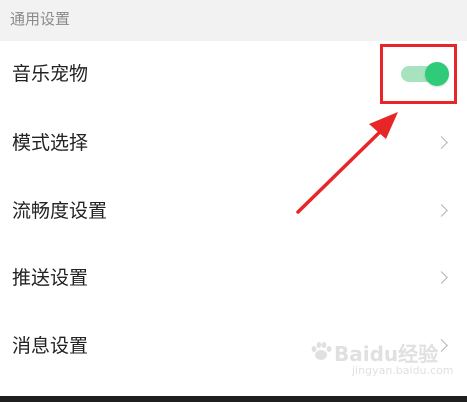 The height and width of the screenshot is (402, 467). I want to click on setting-label: 模式选择, so click(50, 143).